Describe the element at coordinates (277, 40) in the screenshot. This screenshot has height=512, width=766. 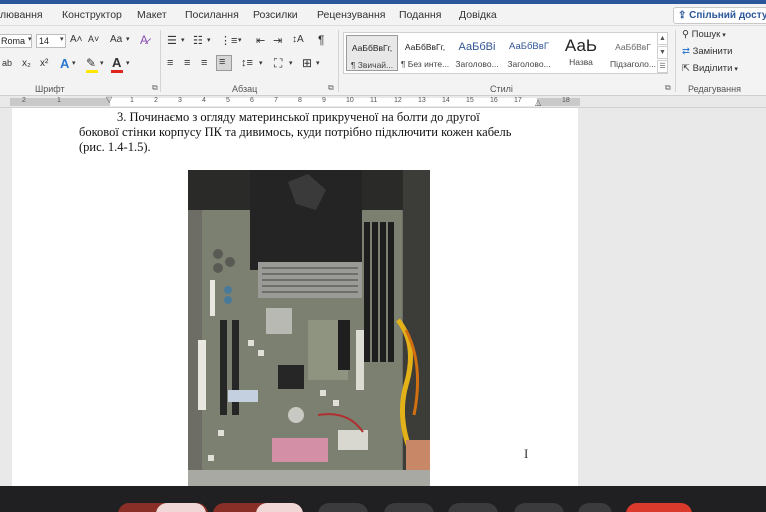
I see `increase-indent-icon: ⇥` at that location.